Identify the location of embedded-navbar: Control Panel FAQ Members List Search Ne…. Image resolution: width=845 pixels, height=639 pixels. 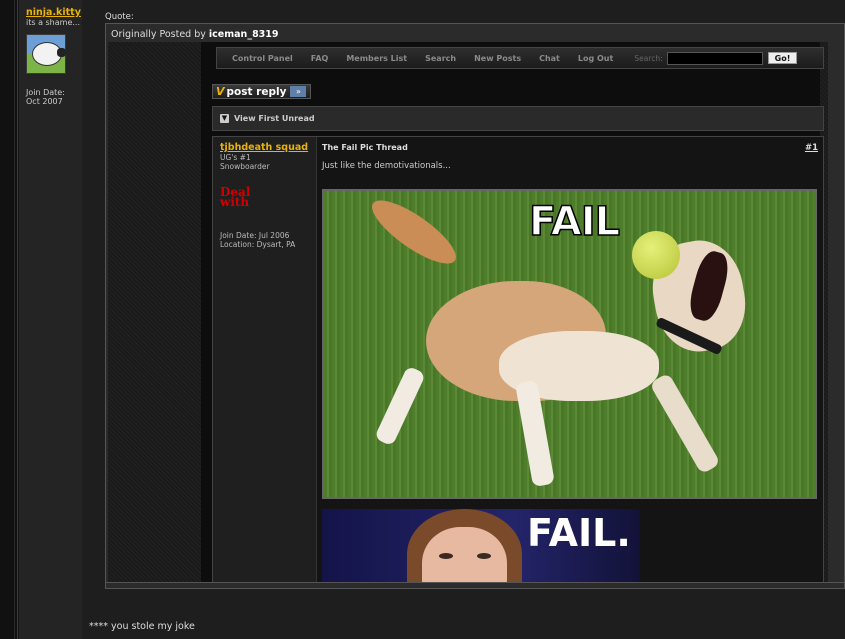
(520, 58).